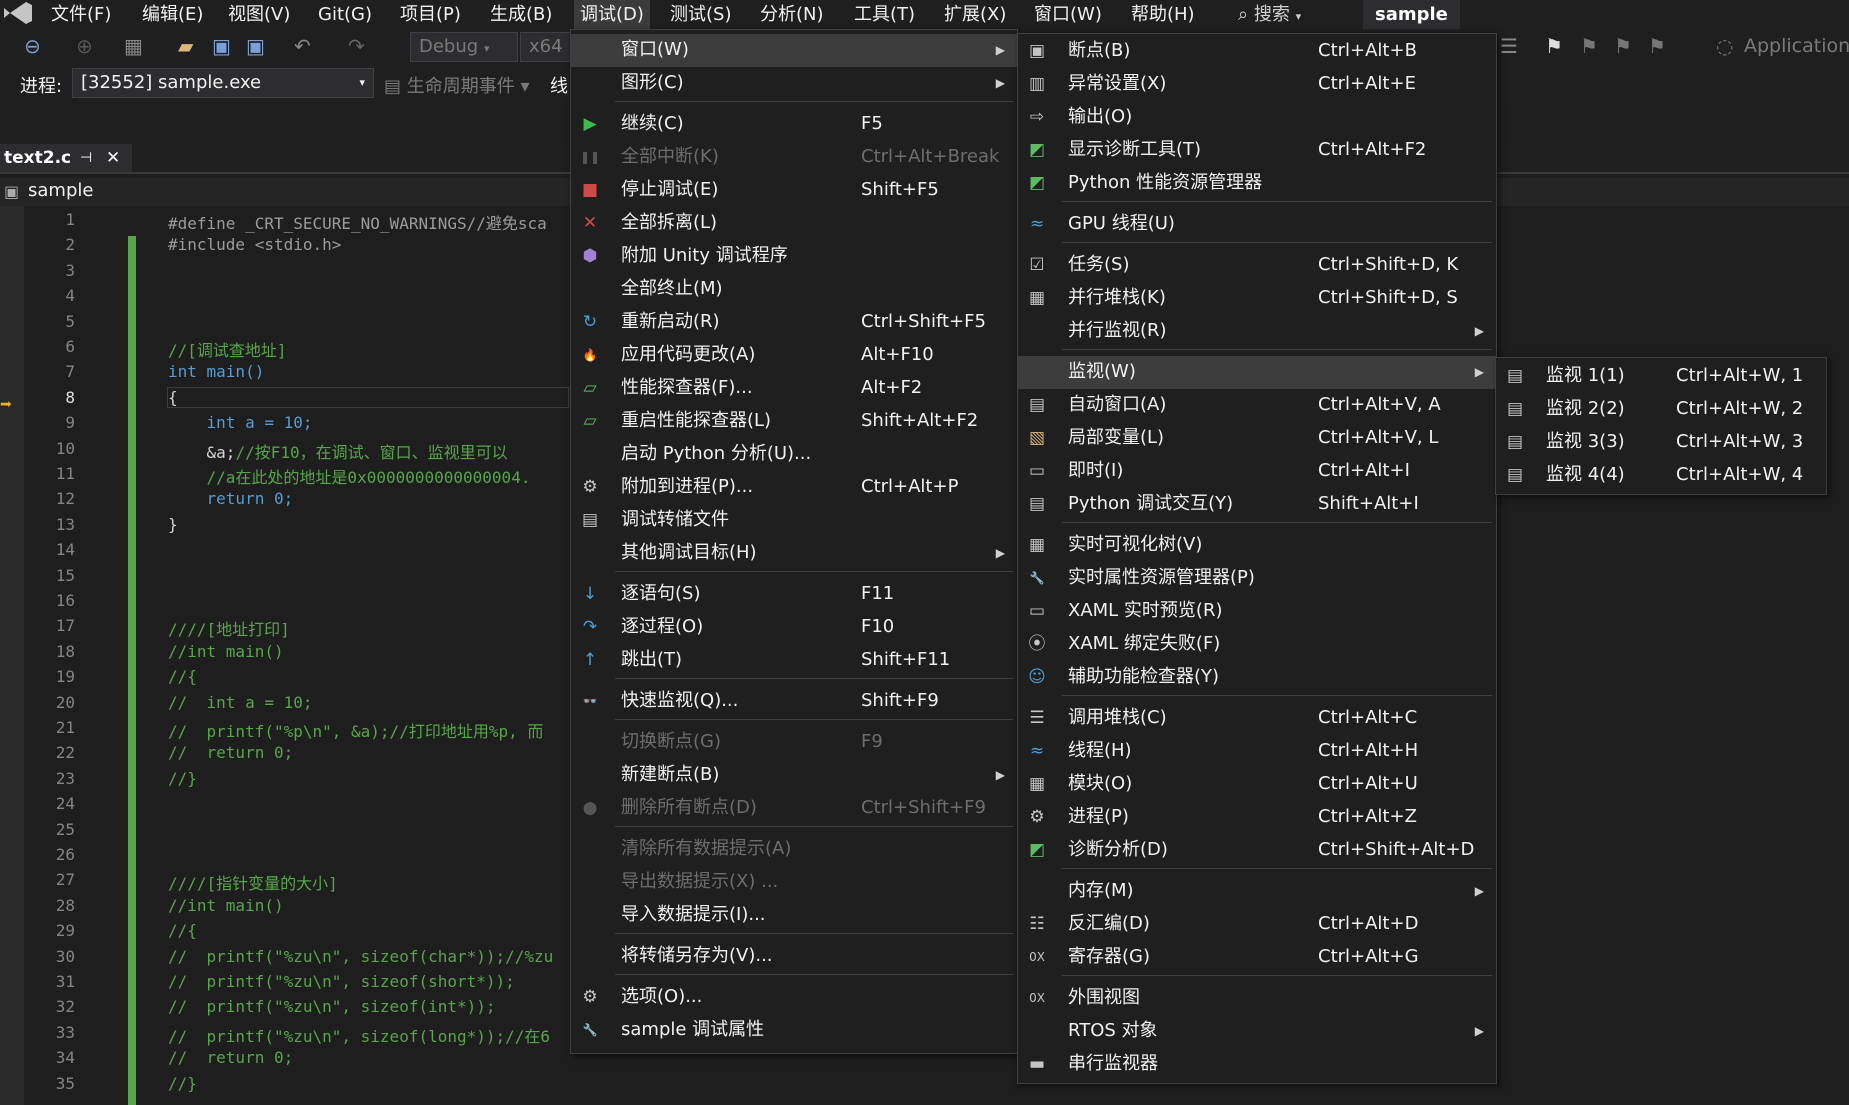 This screenshot has height=1105, width=1849. I want to click on menu-item: ▭ XAML 实时预览(R), so click(1257, 611).